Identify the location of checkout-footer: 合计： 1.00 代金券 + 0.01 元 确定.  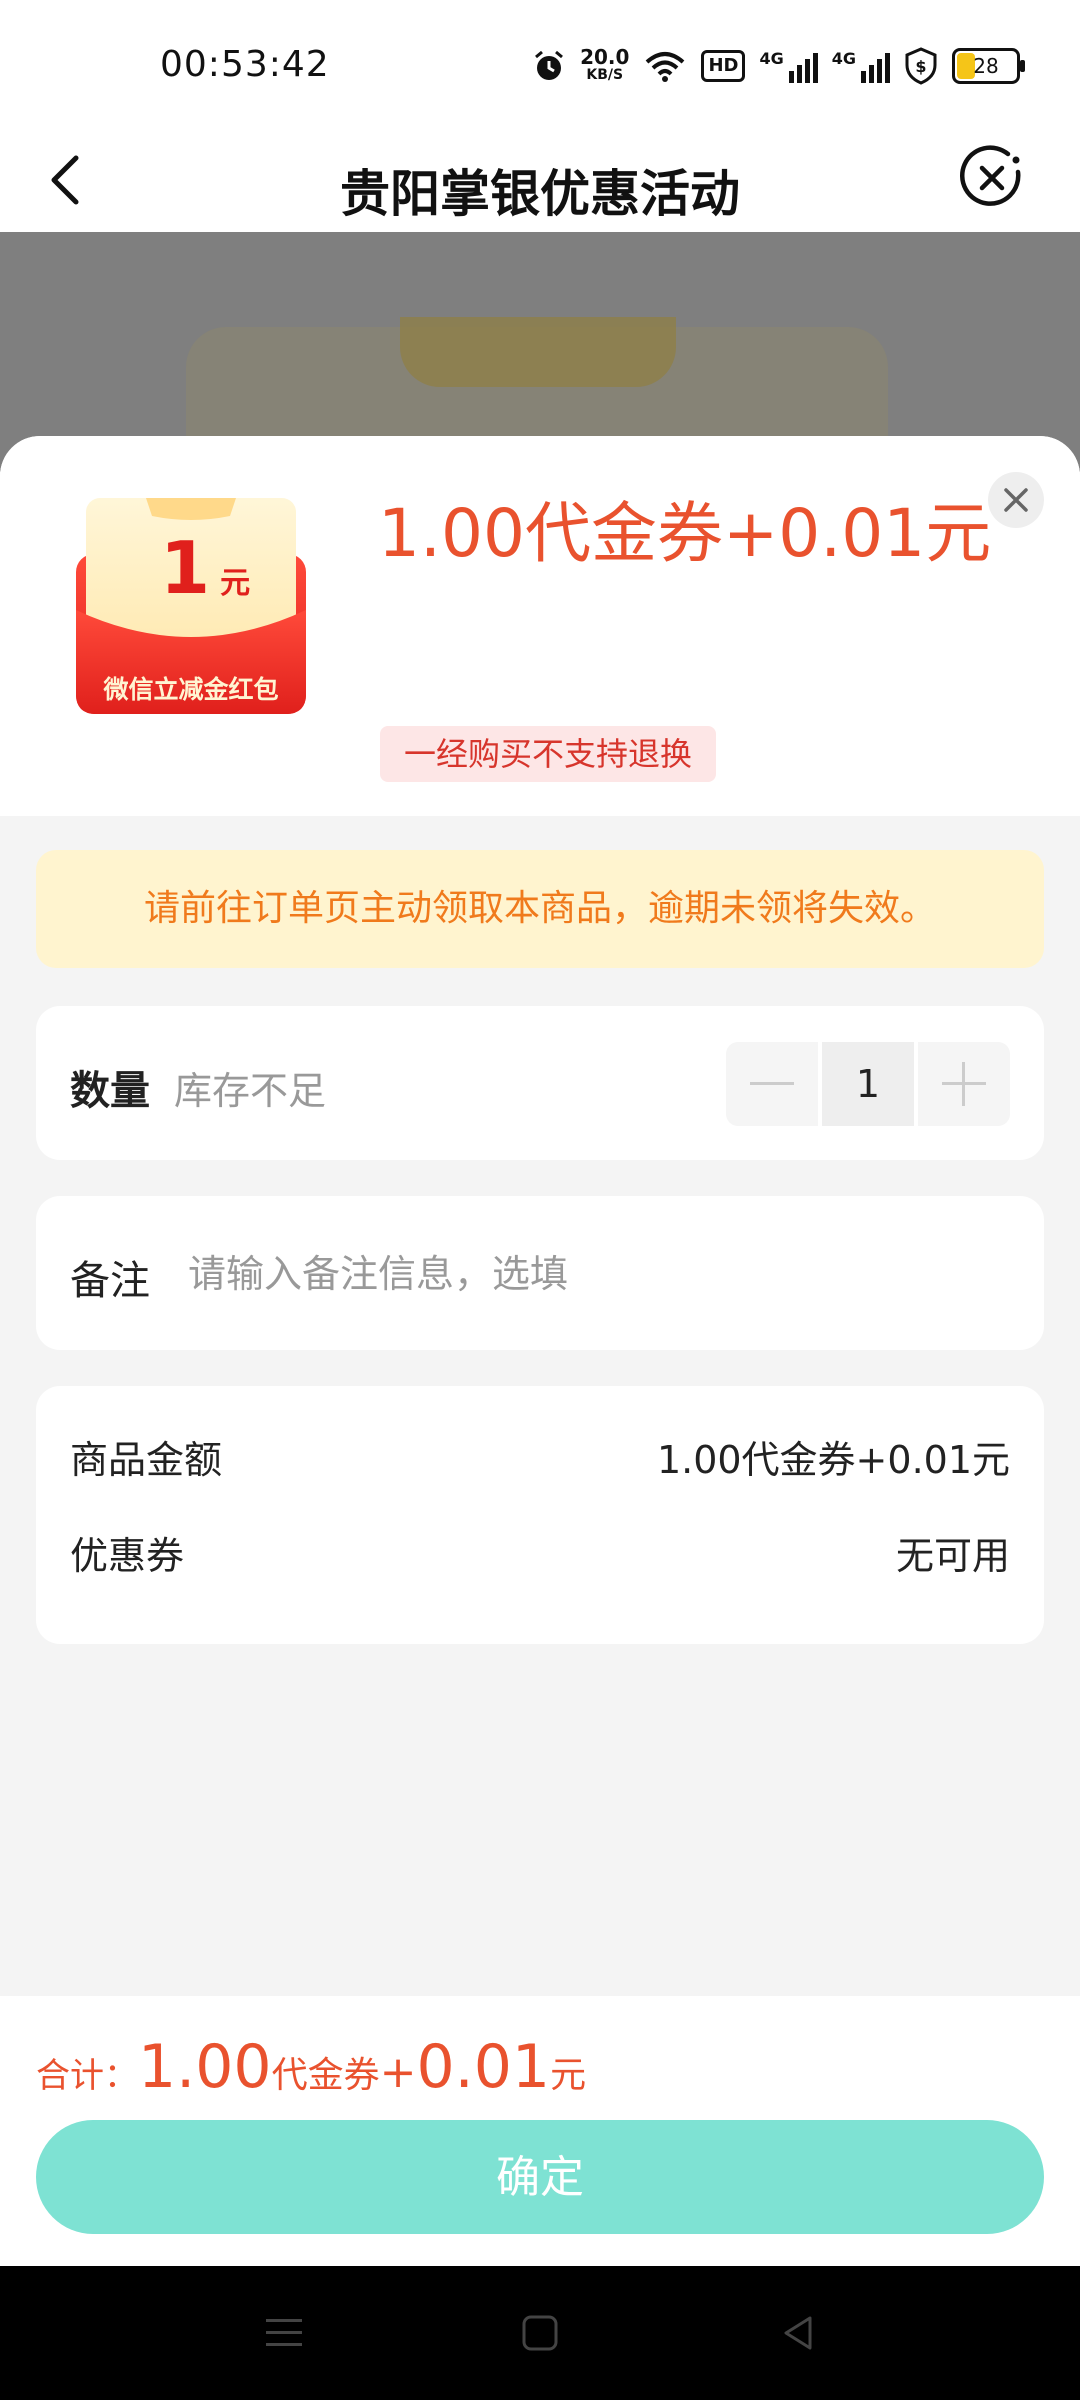
(540, 2131).